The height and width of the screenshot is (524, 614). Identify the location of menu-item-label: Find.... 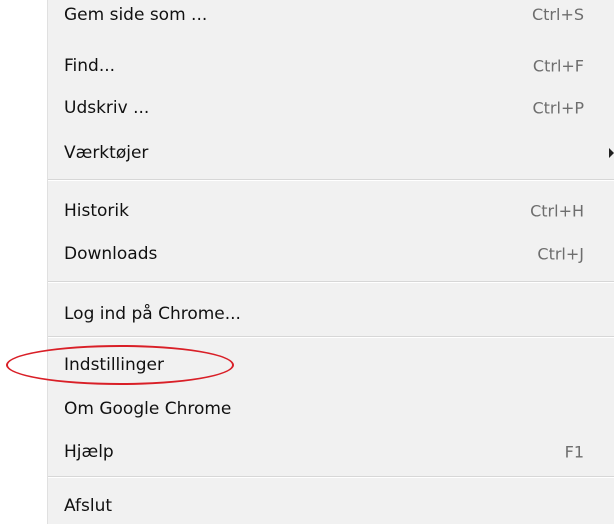
(90, 66).